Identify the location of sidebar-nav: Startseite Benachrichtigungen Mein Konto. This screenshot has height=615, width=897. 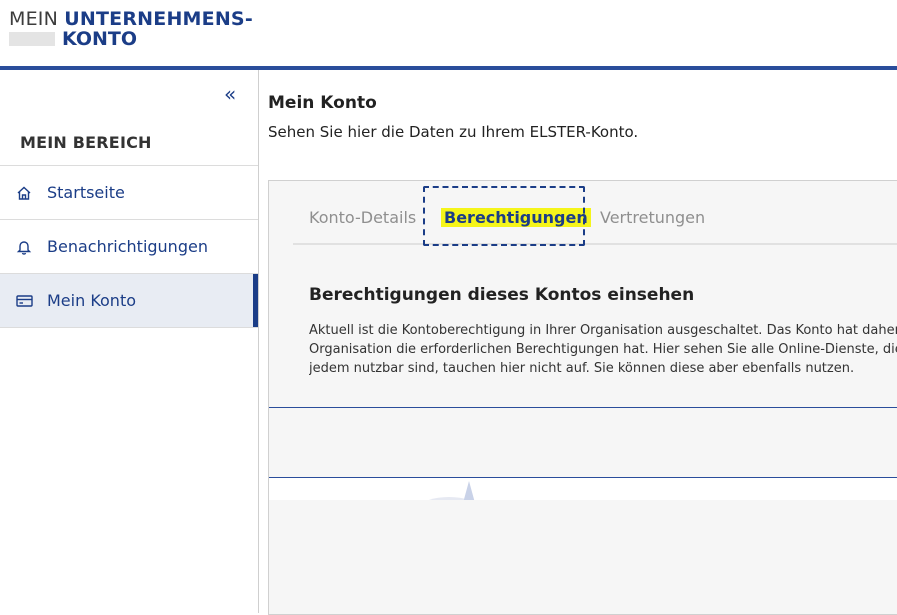
(129, 246).